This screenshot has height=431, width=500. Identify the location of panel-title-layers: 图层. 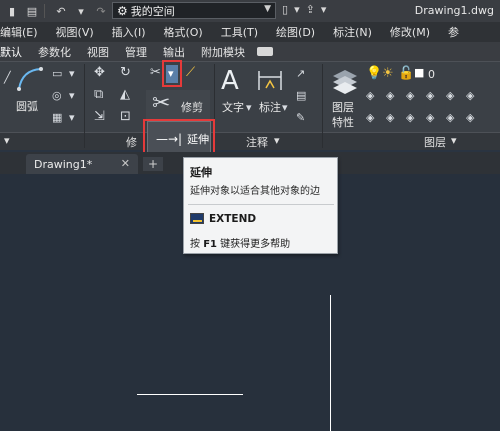
(435, 142).